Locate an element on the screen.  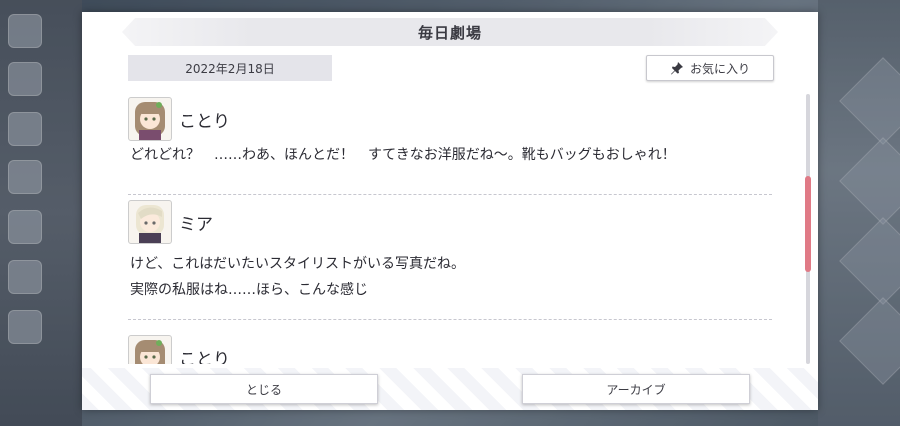
dialog-title-bar: 毎日劇場 is located at coordinates (450, 32).